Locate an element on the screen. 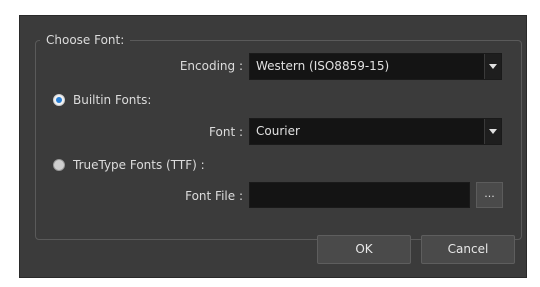 This screenshot has height=287, width=540. cancel-button: Cancel is located at coordinates (468, 249).